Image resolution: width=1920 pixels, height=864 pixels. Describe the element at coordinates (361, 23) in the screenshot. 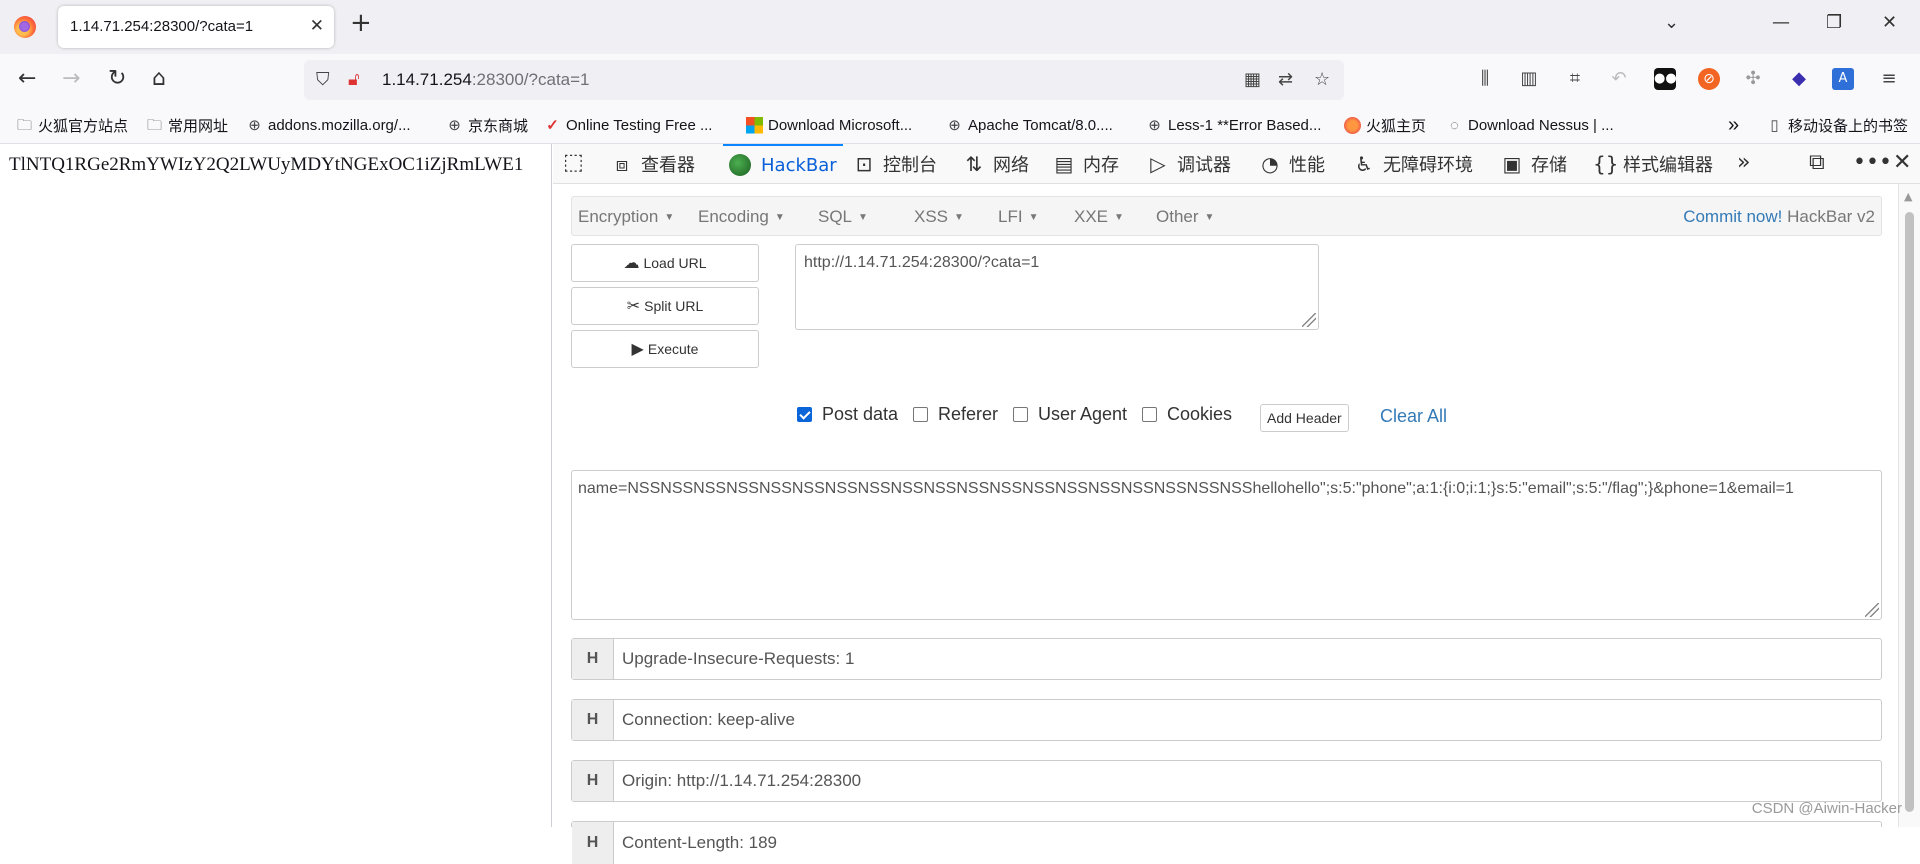

I see `new-tab-button: +` at that location.